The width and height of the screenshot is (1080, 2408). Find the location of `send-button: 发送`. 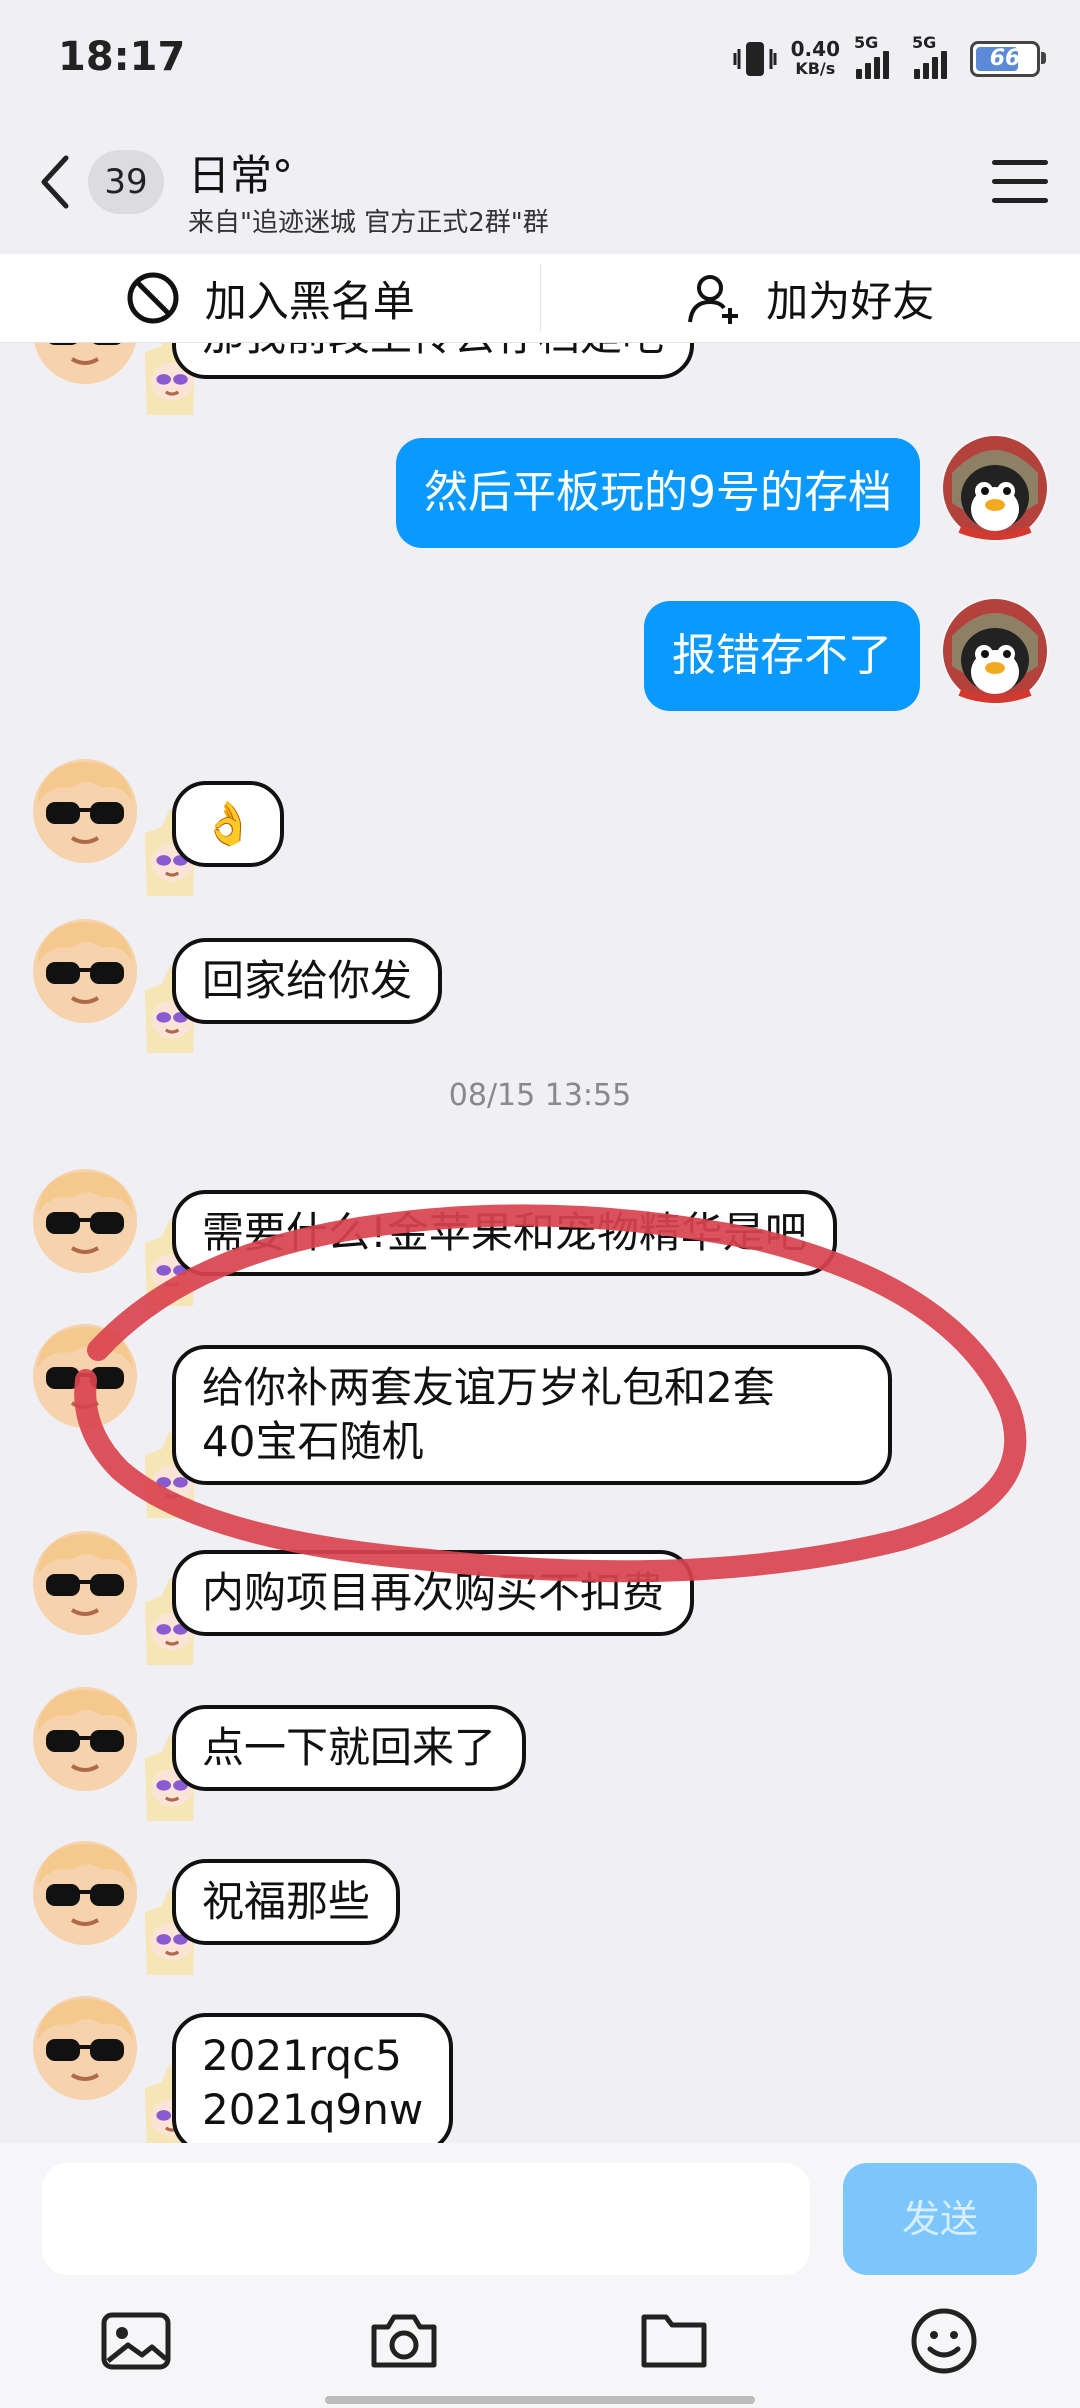

send-button: 发送 is located at coordinates (940, 2219).